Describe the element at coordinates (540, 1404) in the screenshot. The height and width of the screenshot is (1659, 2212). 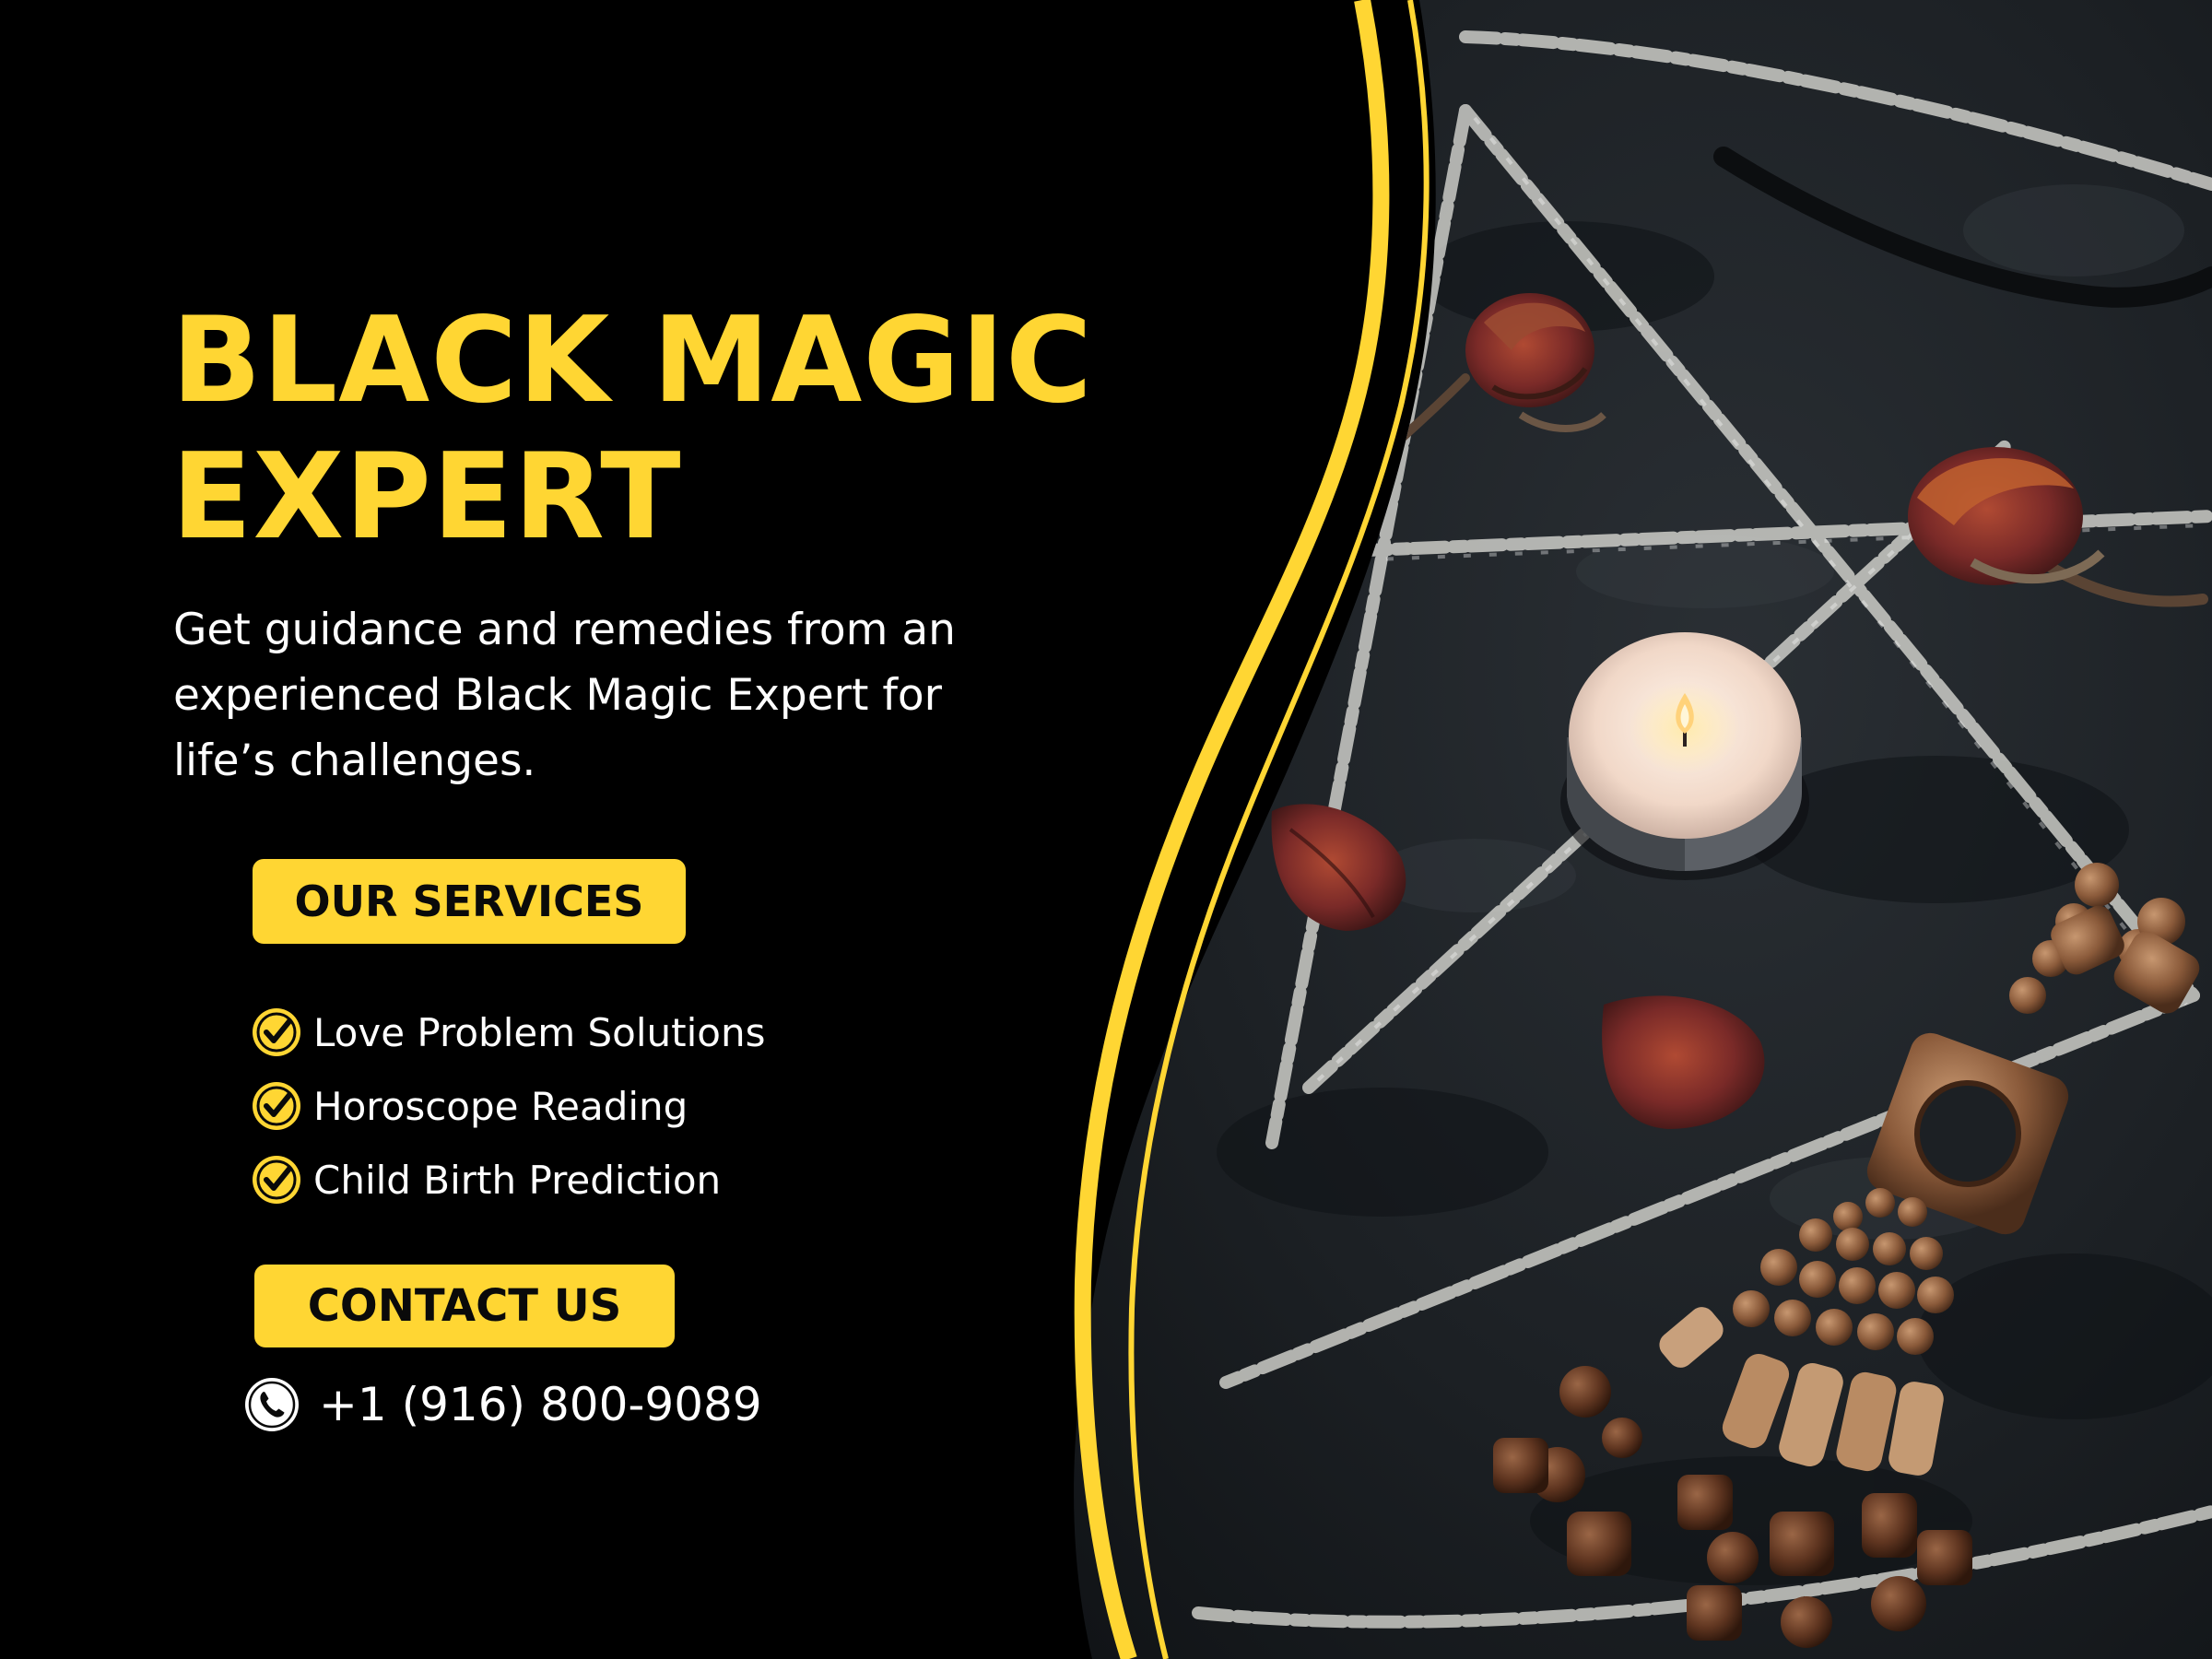
I see `phone-number: +1 (916) 800-9089` at that location.